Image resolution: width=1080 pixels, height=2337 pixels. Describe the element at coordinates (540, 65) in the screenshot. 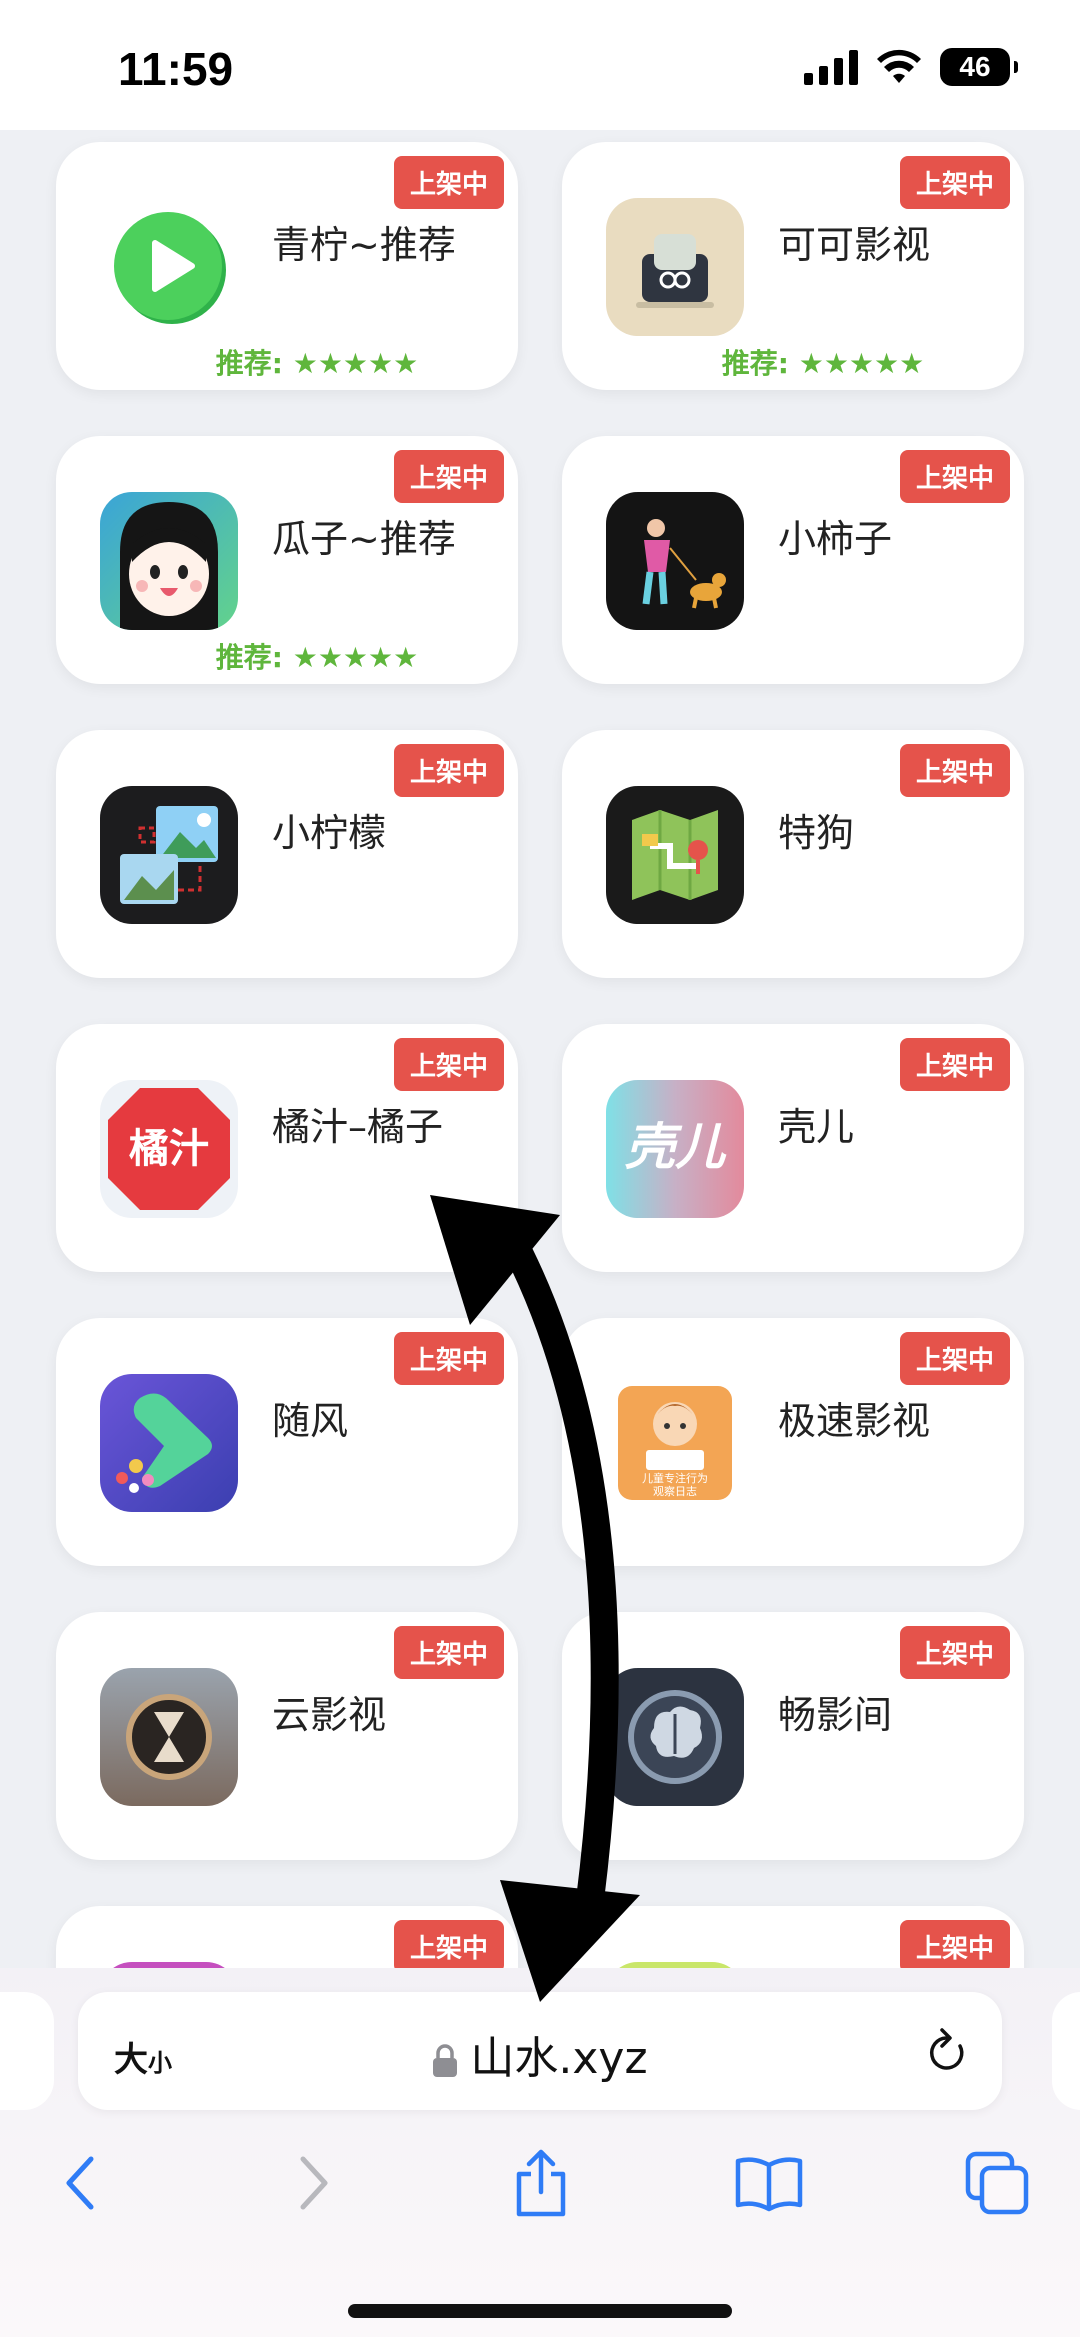

I see `status-bar: 11:59 46` at that location.